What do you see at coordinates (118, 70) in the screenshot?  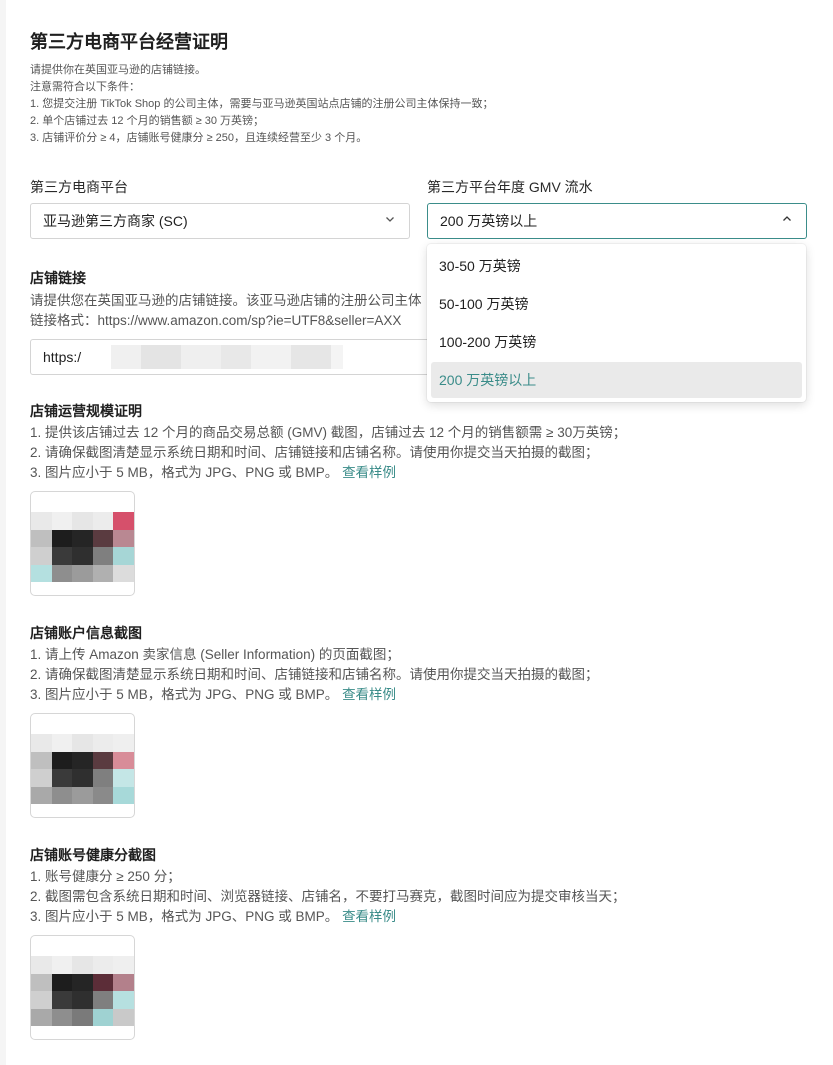 I see `intro-line: 请提供你在英国亚马逊的店铺链接。` at bounding box center [118, 70].